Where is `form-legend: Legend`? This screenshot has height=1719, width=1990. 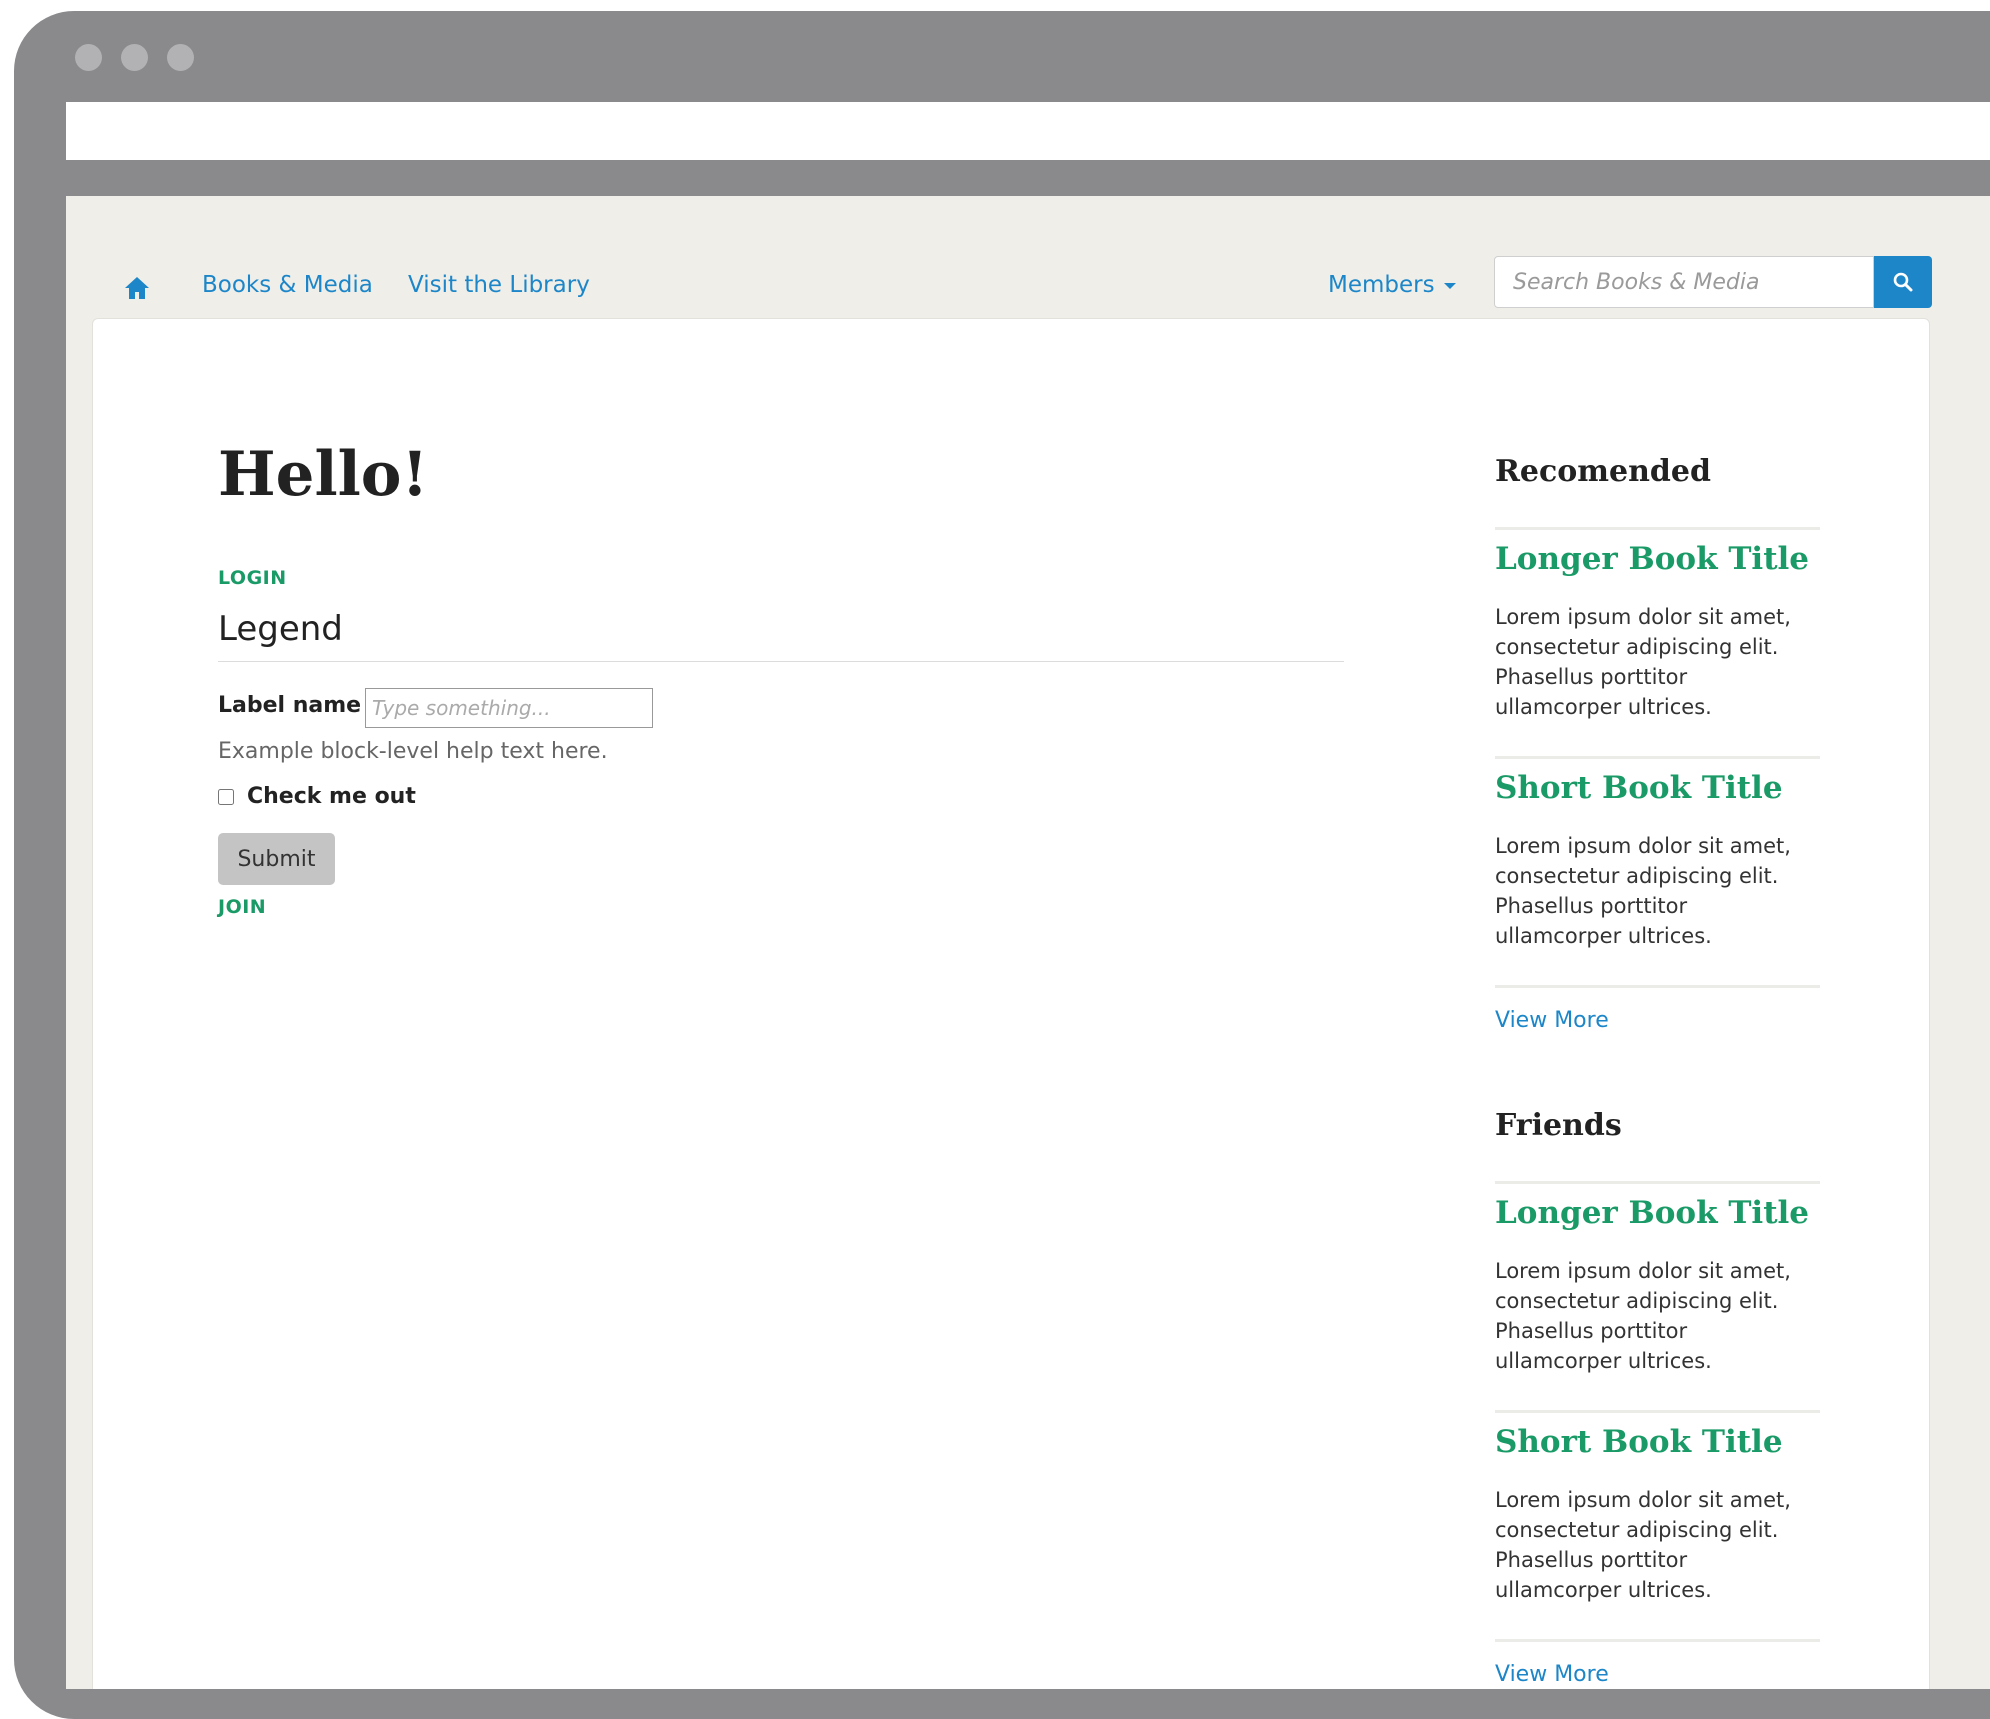
form-legend: Legend is located at coordinates (781, 635).